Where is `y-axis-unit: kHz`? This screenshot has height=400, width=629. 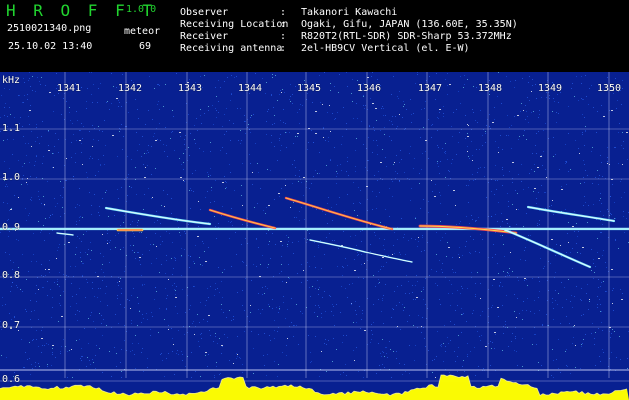
y-axis-unit: kHz is located at coordinates (11, 80).